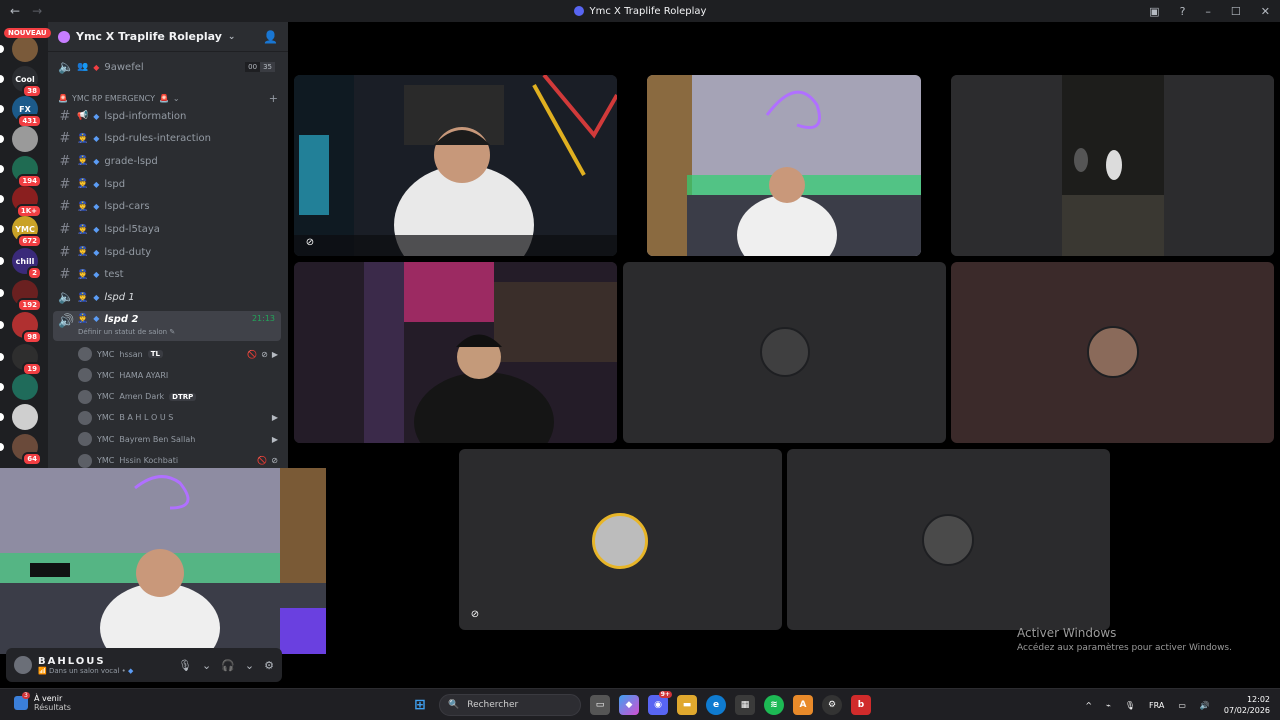  Describe the element at coordinates (167, 67) in the screenshot. I see `voice-channel-9awefel: 🔈 👥 ◆ 9awefel 00 35` at that location.